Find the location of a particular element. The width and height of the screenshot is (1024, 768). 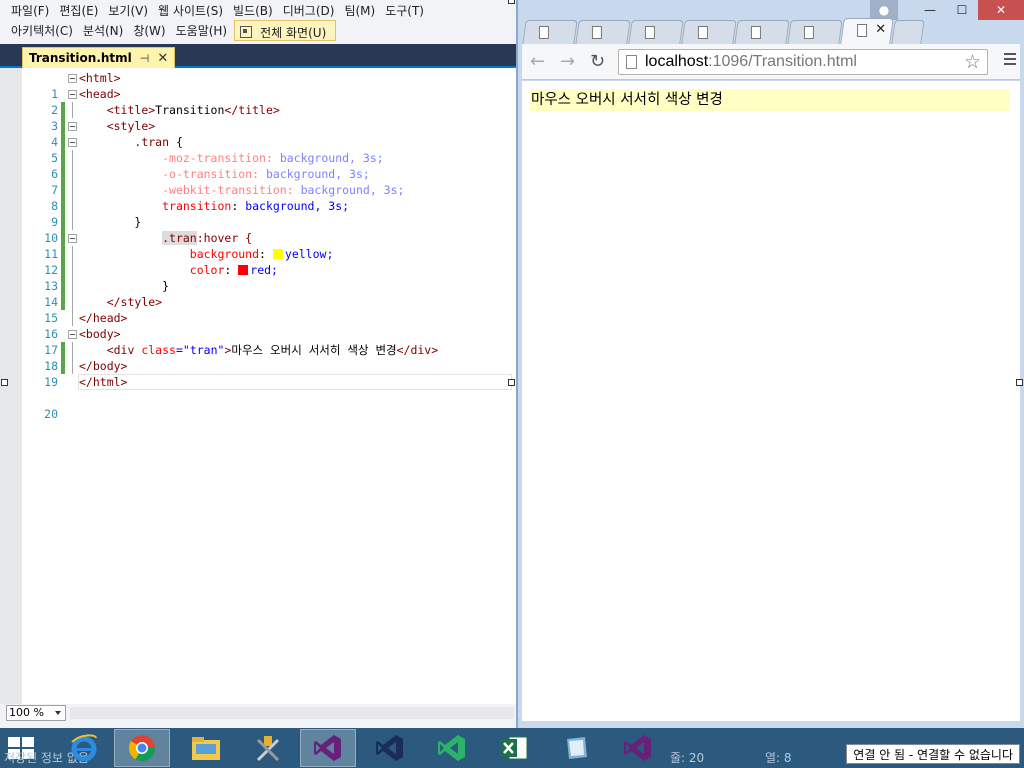

minimize-button: — is located at coordinates (930, 10).